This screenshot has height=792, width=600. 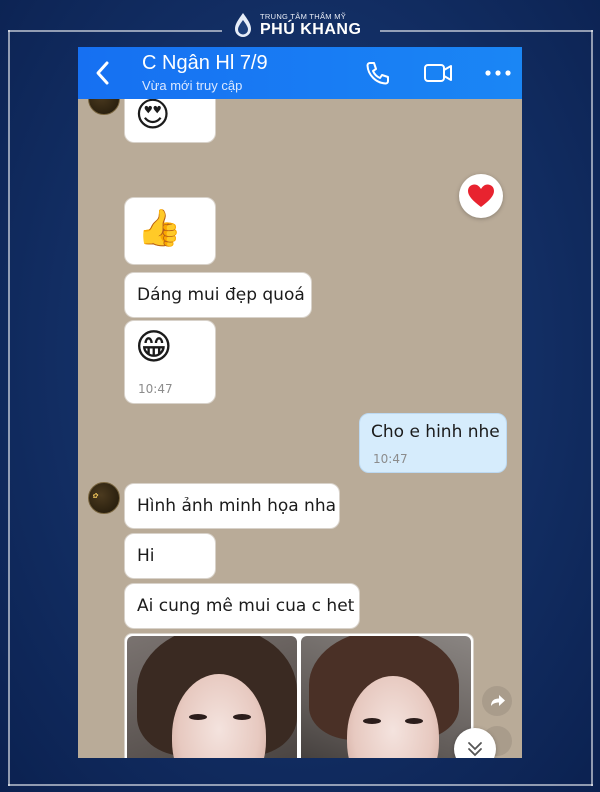 I want to click on message-text: Hình ảnh minh họa nha, so click(x=237, y=506).